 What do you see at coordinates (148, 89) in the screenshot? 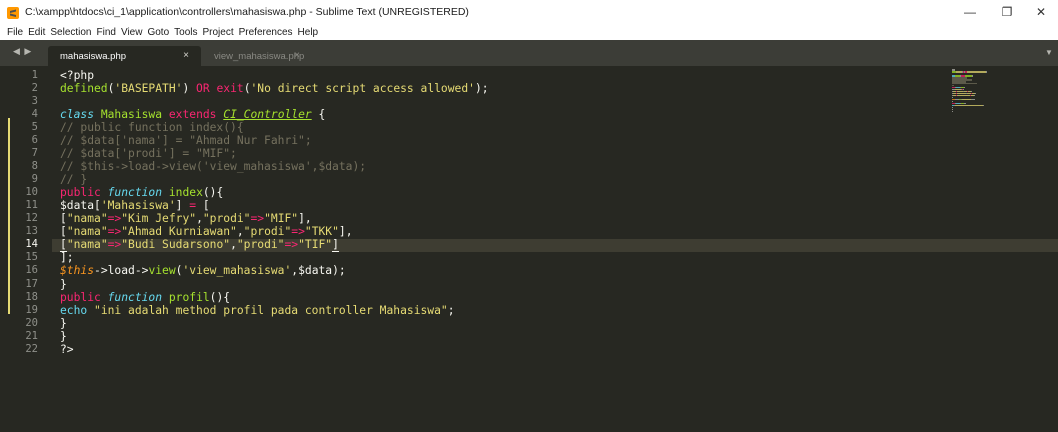
I see `code-token: 'BASEPATH'` at bounding box center [148, 89].